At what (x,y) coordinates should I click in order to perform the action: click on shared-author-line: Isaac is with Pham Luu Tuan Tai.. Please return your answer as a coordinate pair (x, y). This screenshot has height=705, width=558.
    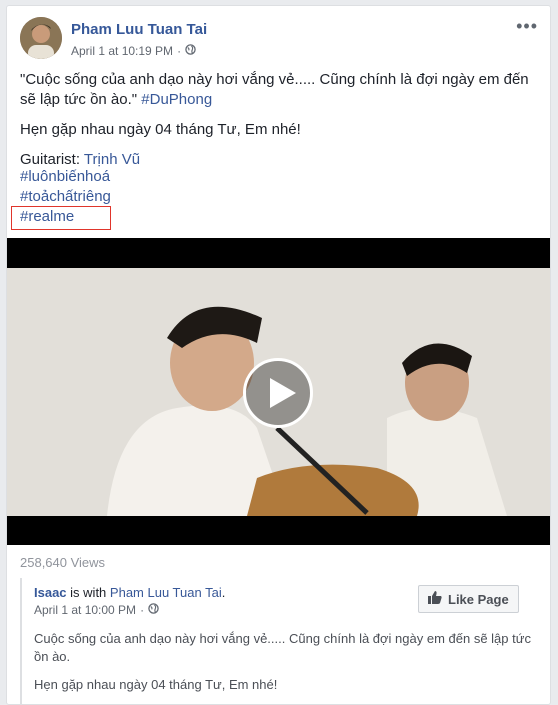
    Looking at the image, I should click on (130, 592).